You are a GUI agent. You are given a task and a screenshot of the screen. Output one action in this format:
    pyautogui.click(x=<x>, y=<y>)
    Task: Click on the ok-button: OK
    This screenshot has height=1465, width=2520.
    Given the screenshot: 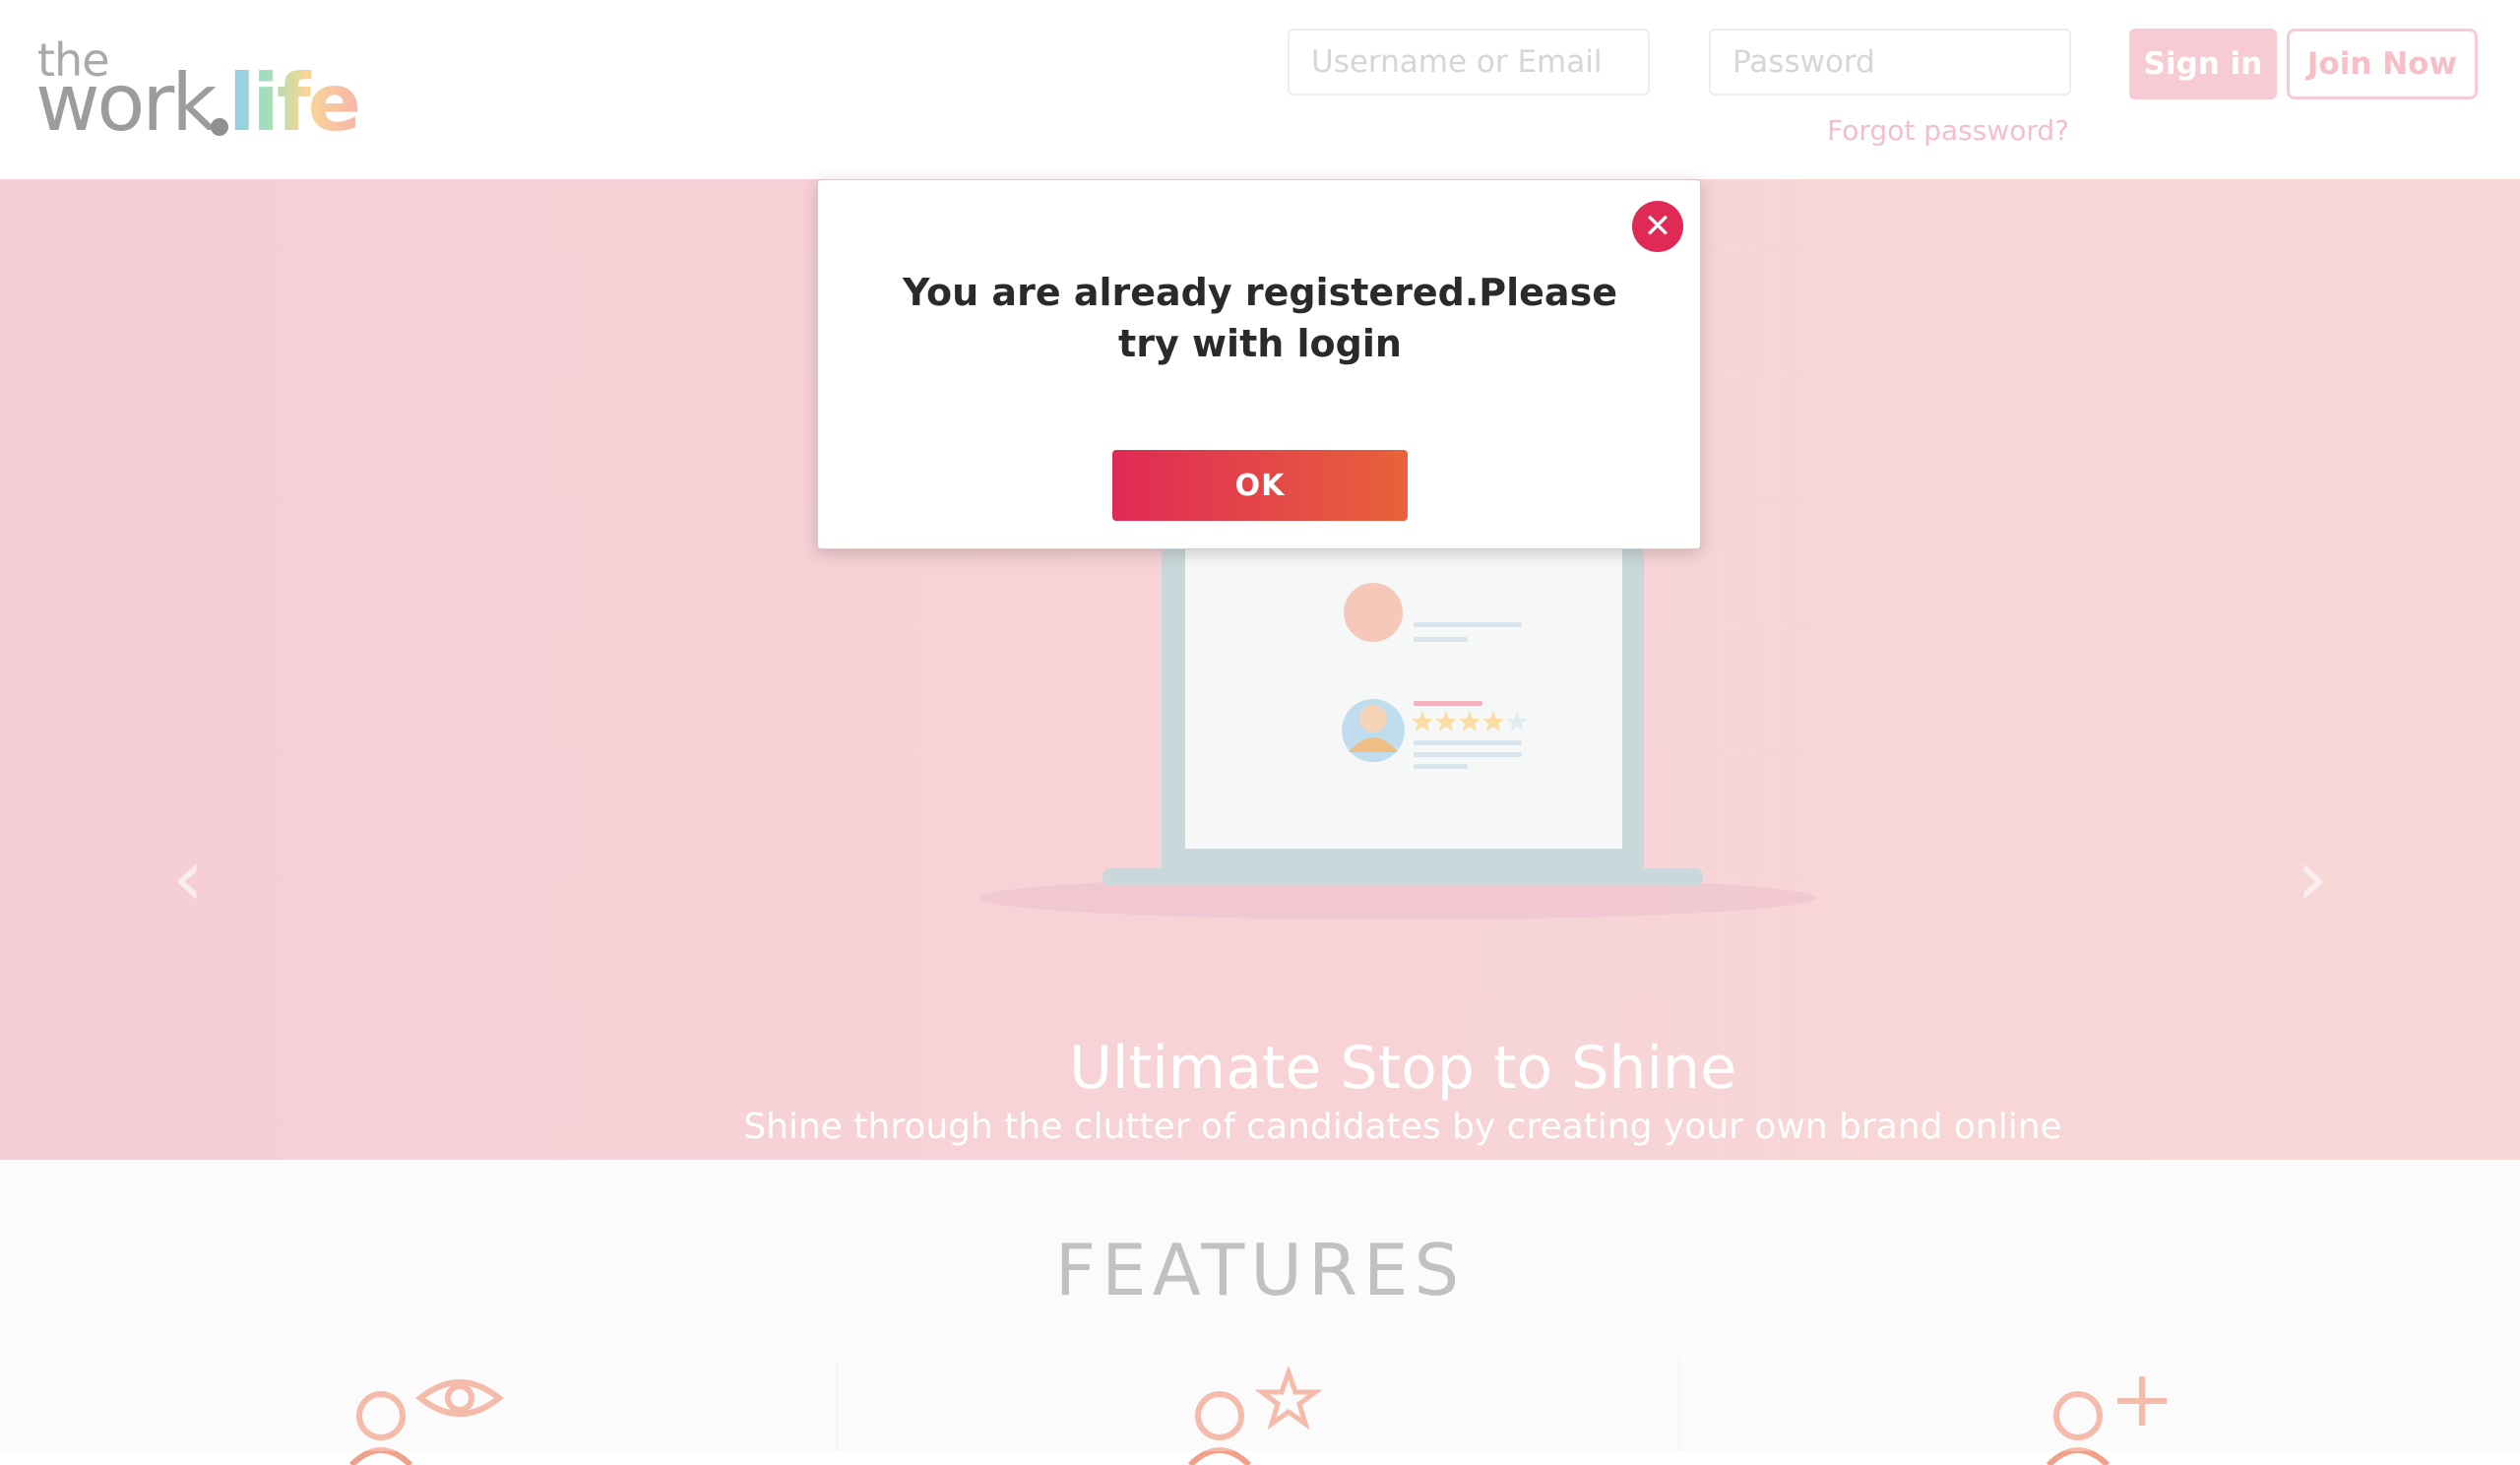 What is the action you would take?
    pyautogui.click(x=1260, y=486)
    